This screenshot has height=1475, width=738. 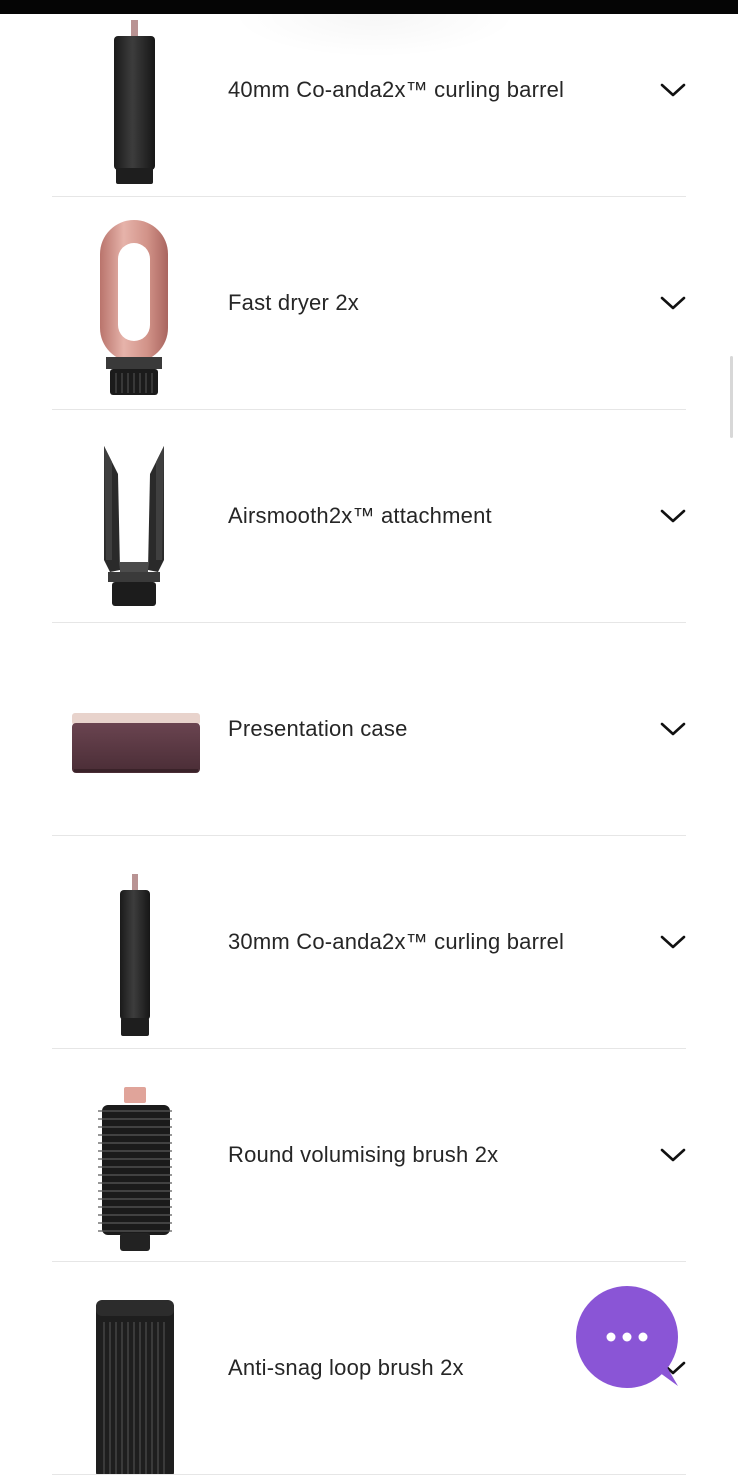 What do you see at coordinates (363, 1154) in the screenshot?
I see `accessory-label: Round volumising brush 2x` at bounding box center [363, 1154].